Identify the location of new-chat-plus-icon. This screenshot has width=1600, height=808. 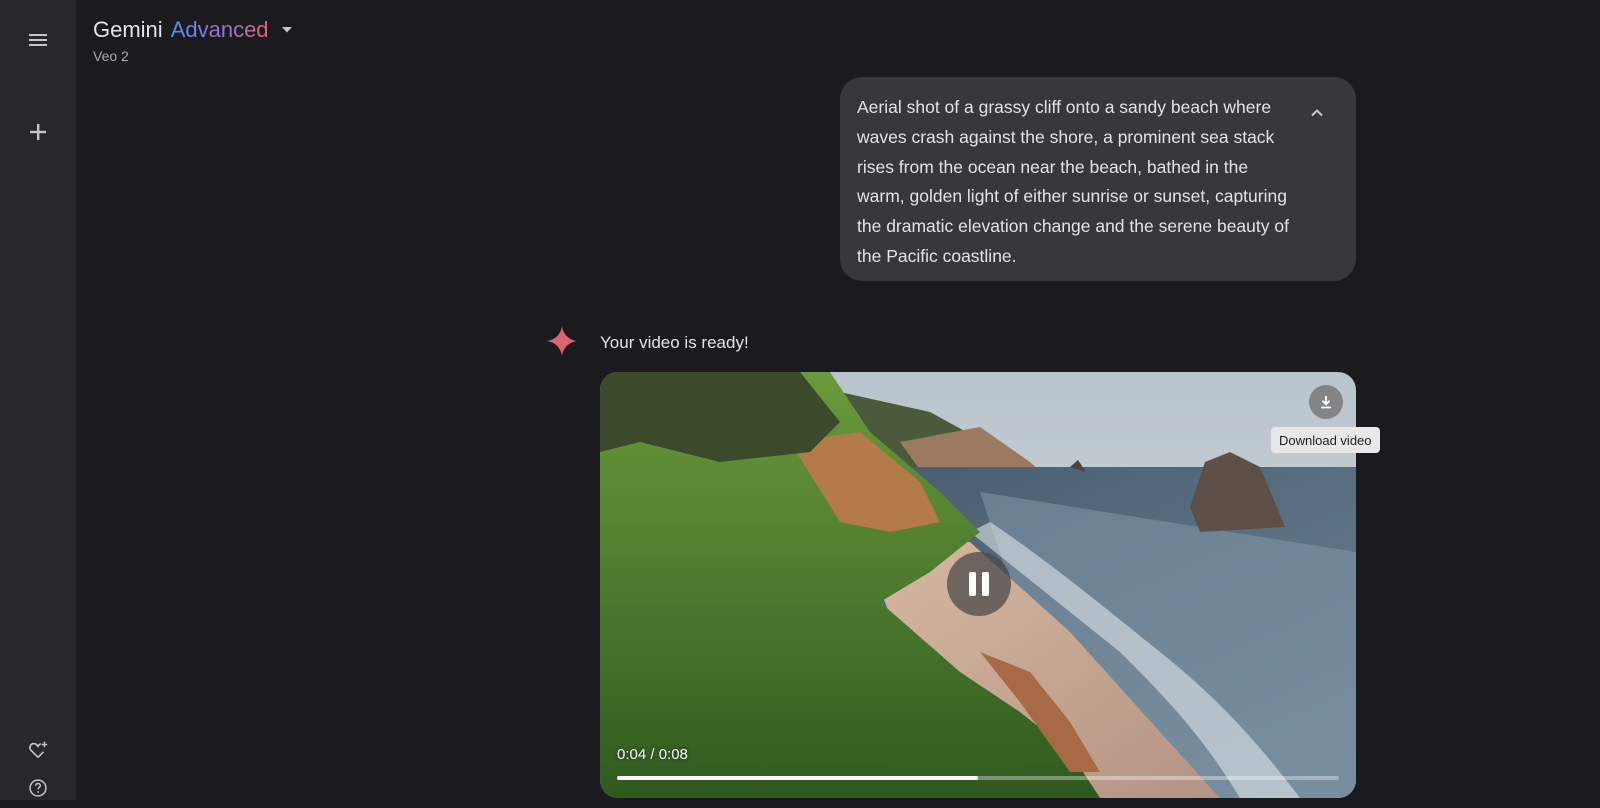
(38, 132).